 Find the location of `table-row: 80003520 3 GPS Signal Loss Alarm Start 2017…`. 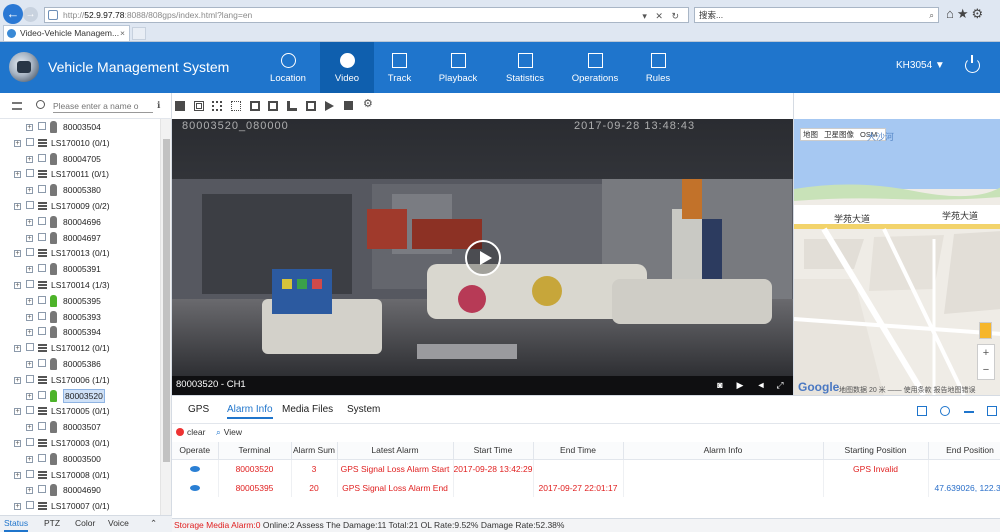

table-row: 80003520 3 GPS Signal Loss Alarm Start 2017… is located at coordinates (586, 468).